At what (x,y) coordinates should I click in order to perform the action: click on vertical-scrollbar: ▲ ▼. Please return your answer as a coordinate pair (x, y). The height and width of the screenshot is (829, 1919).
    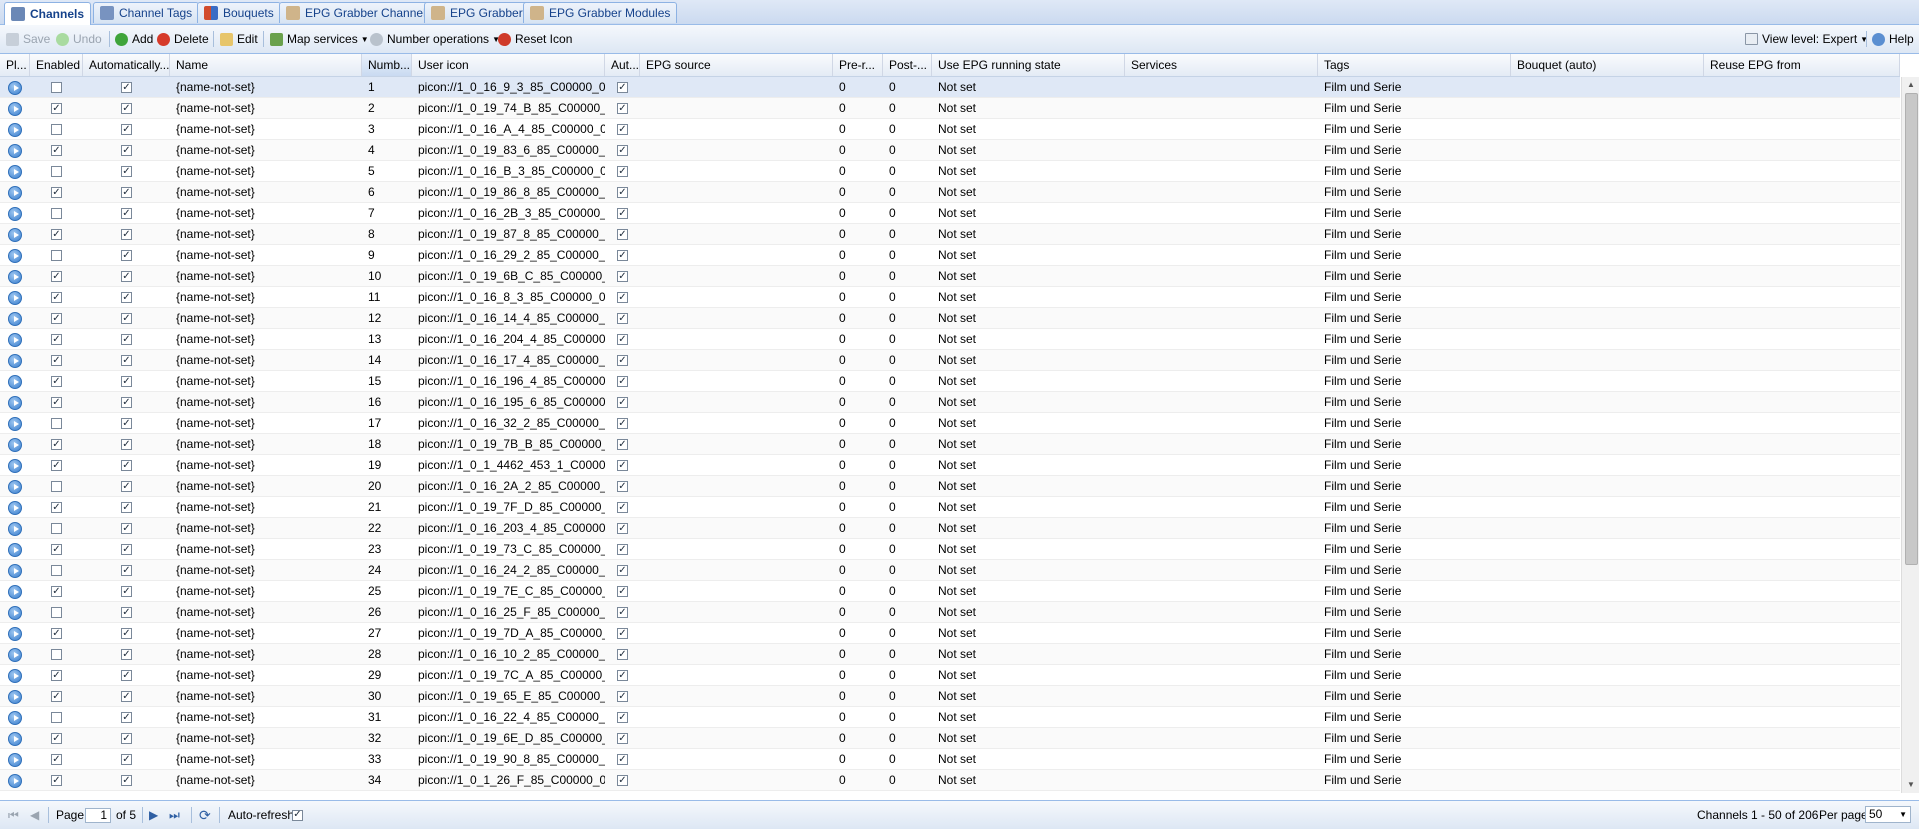
    Looking at the image, I should click on (1910, 435).